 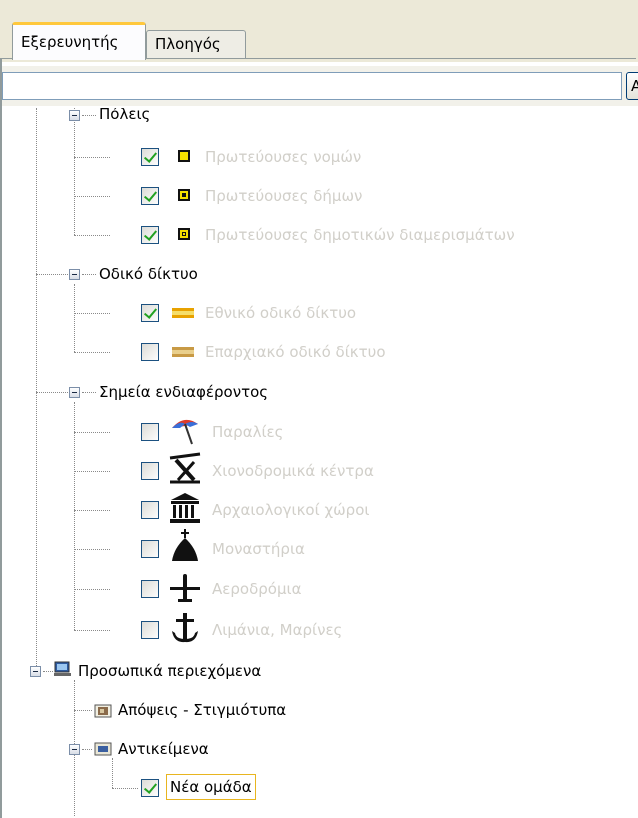 I want to click on layer-label-provincial-roads: Επαρχιακό οδικό δίκτυο, so click(x=295, y=352).